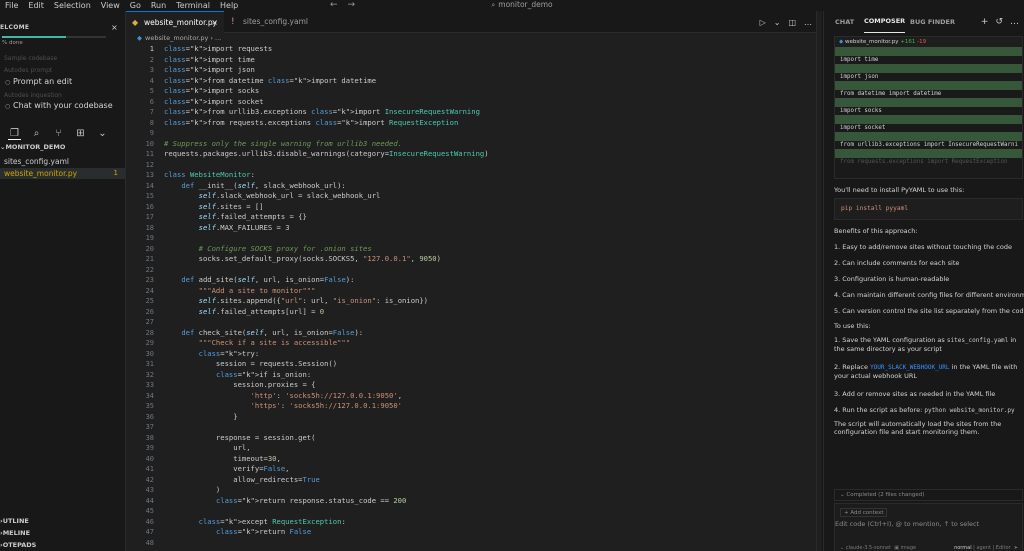  I want to click on code-line: 'https': 'socks5h://127.0.0.1:9050', so click(326, 406).